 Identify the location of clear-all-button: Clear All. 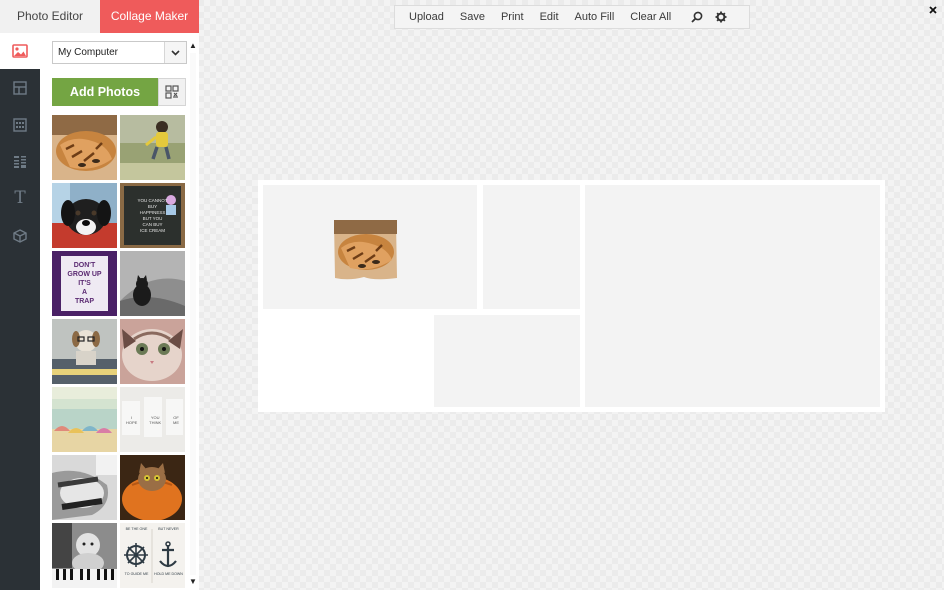
(650, 17).